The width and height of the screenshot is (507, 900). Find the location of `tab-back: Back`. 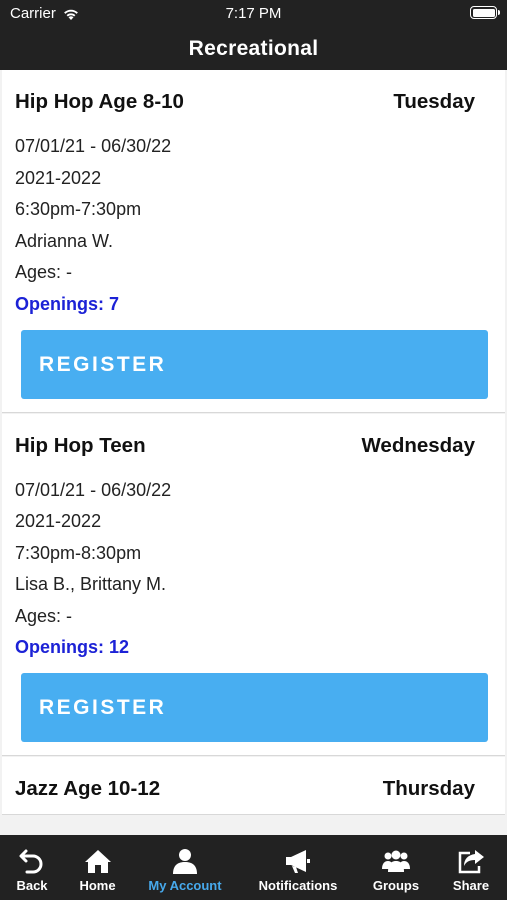

tab-back: Back is located at coordinates (32, 867).